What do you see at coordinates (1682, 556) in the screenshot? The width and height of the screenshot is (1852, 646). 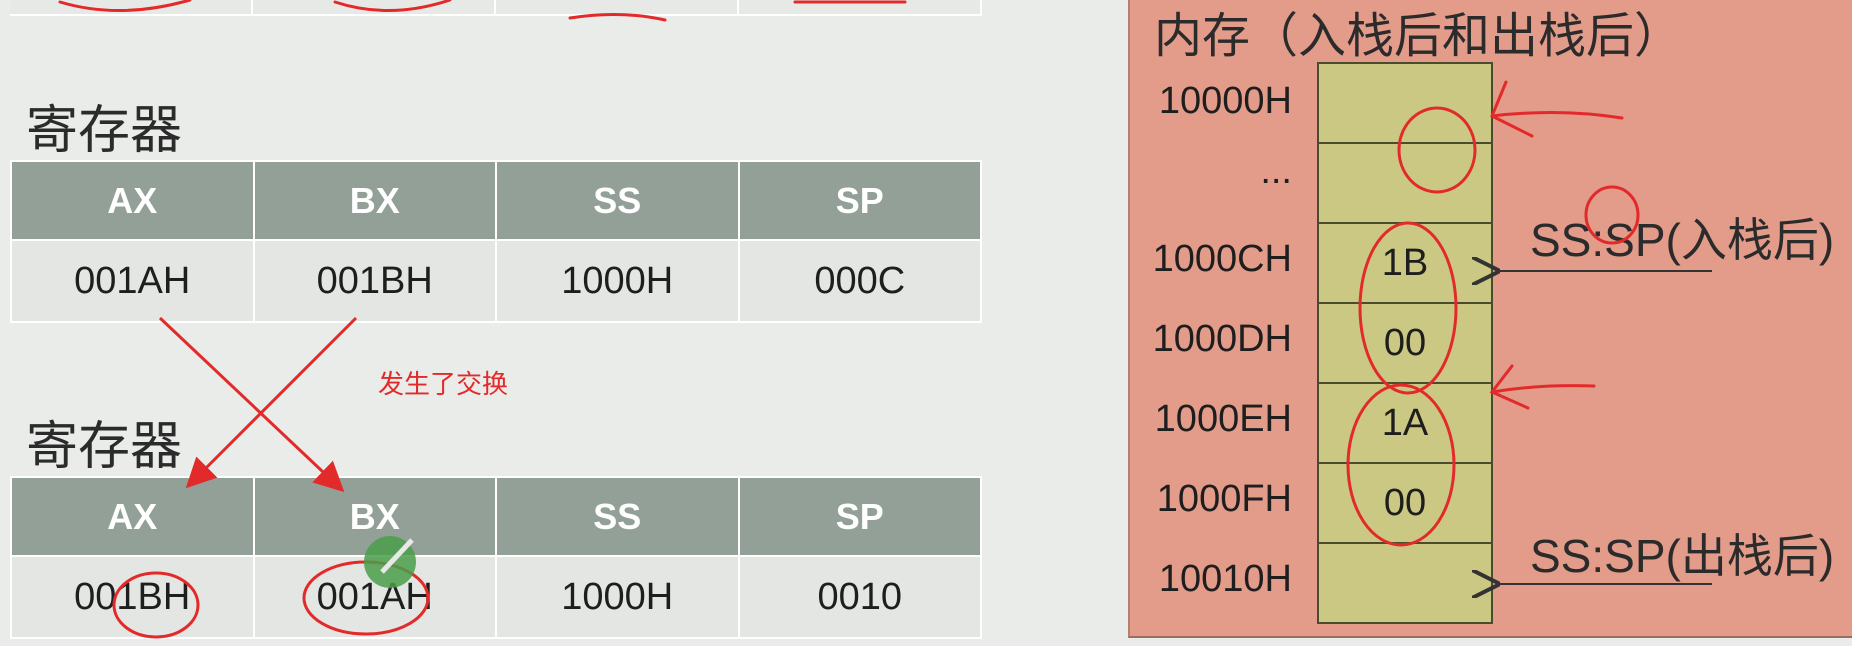 I see `pointer-label-pop: SS:SP(出栈后)` at bounding box center [1682, 556].